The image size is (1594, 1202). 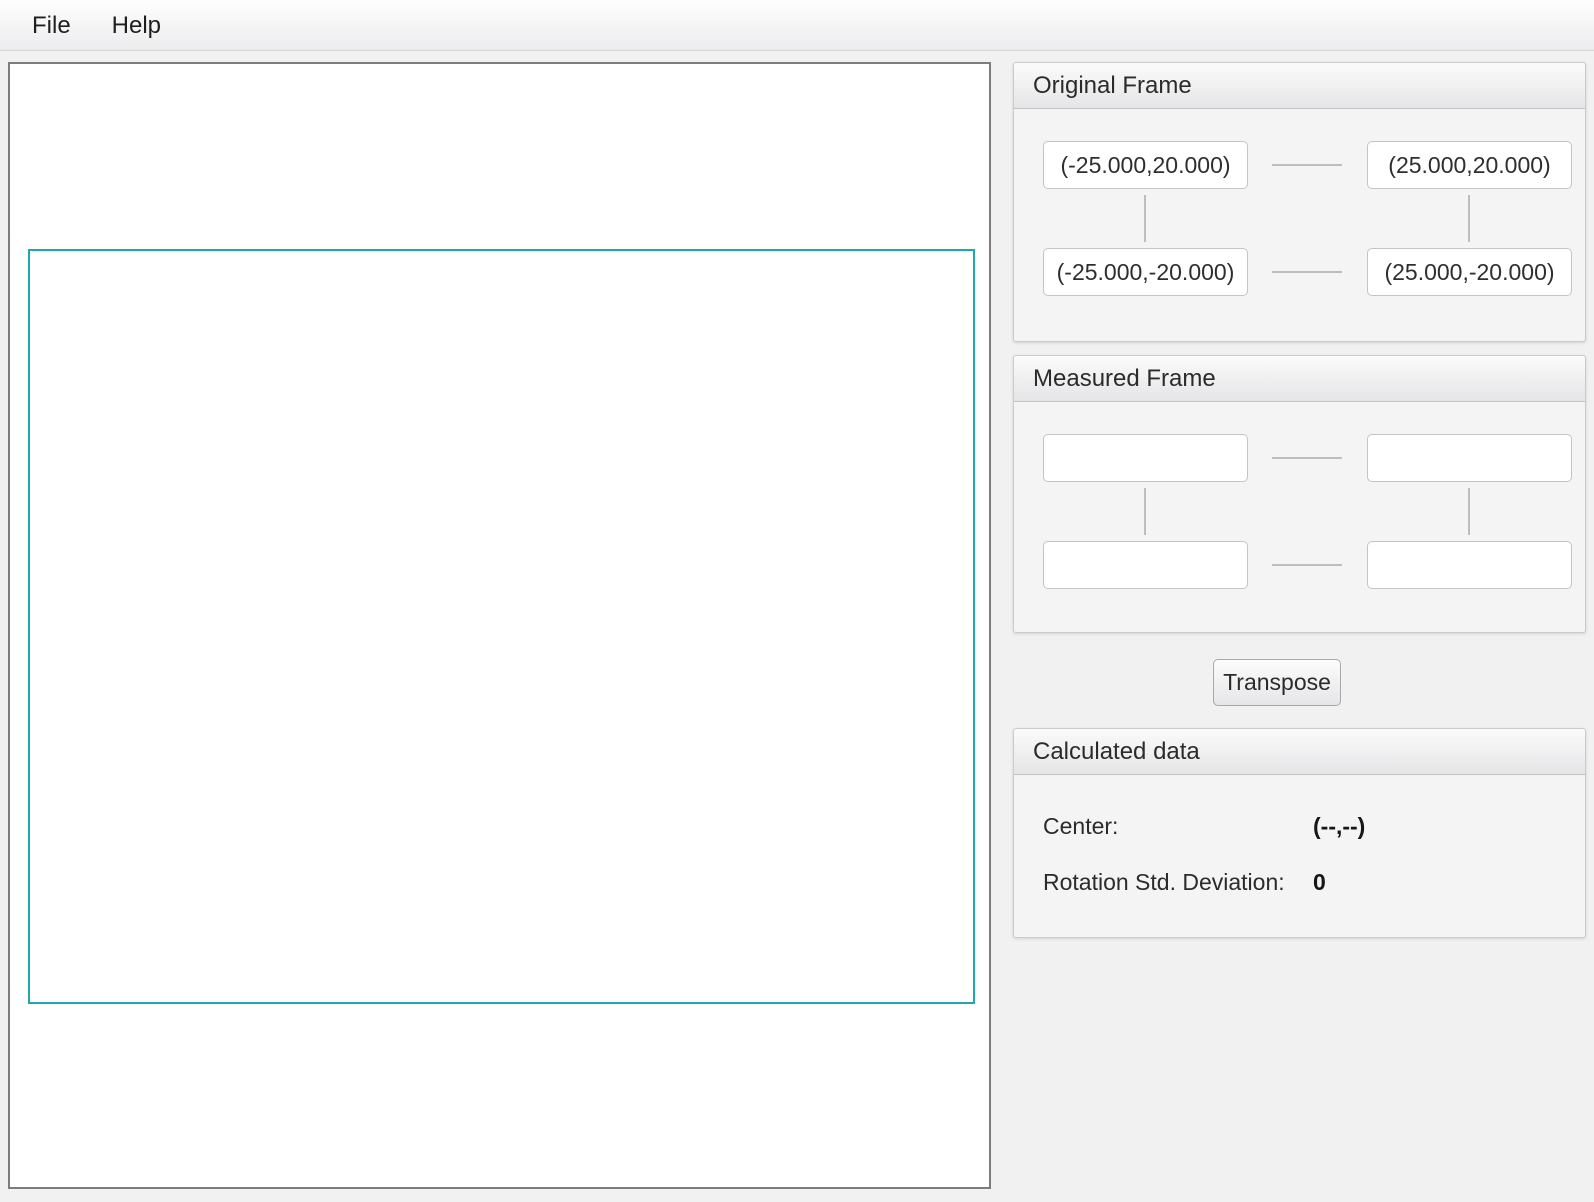 What do you see at coordinates (136, 25) in the screenshot?
I see `menu-help: Help` at bounding box center [136, 25].